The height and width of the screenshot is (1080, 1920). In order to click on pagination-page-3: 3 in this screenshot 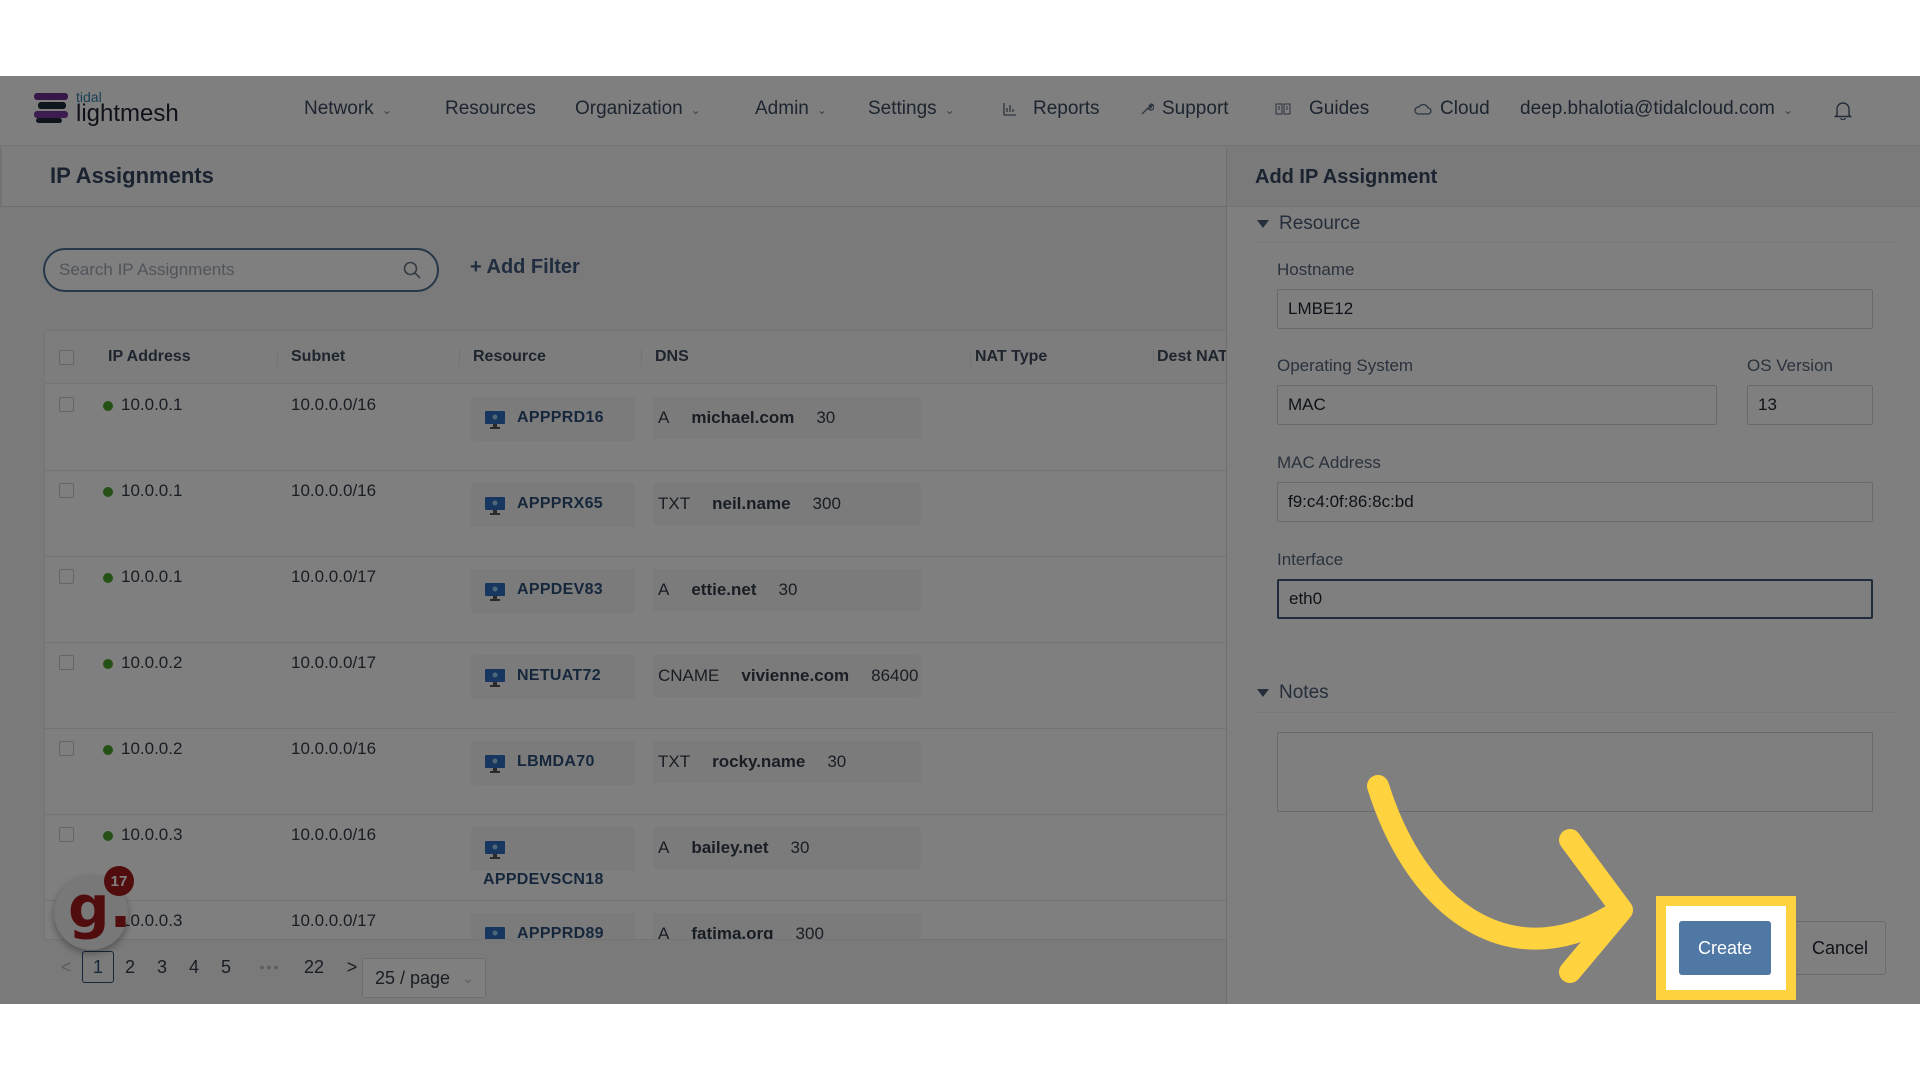, I will do `click(162, 967)`.